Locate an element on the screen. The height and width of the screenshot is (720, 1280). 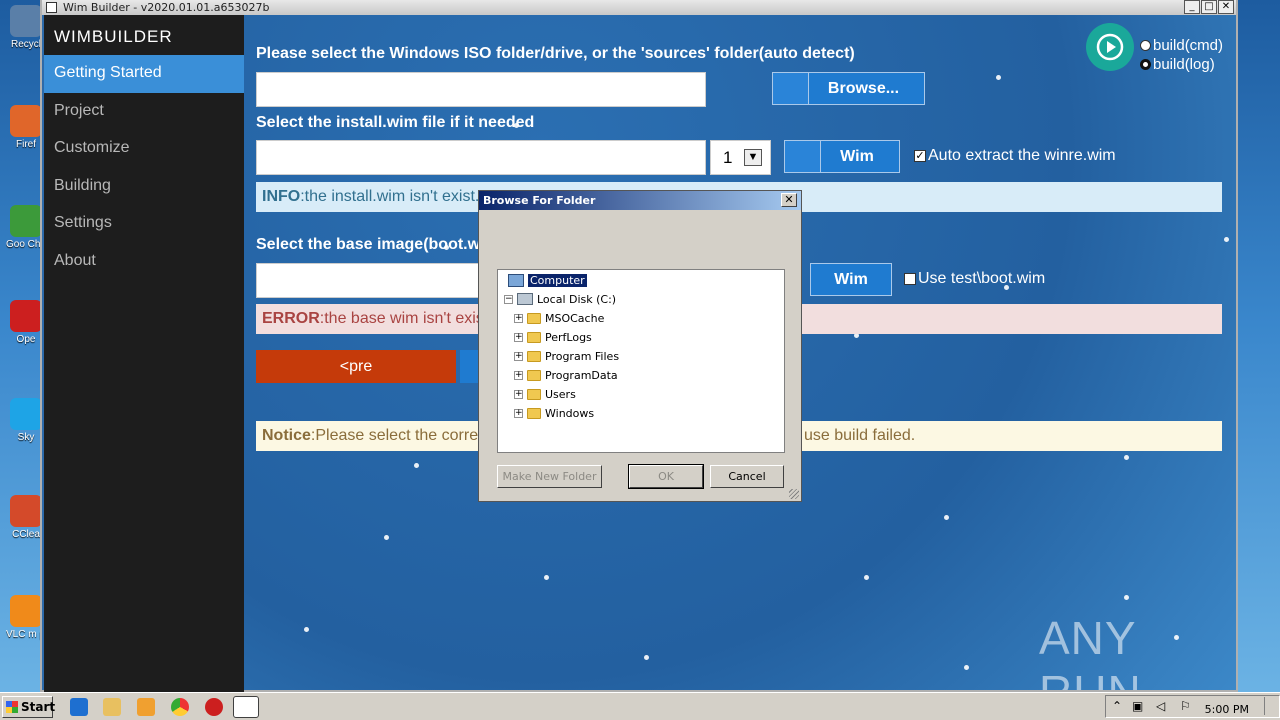
start-button: Start is located at coordinates (28, 707).